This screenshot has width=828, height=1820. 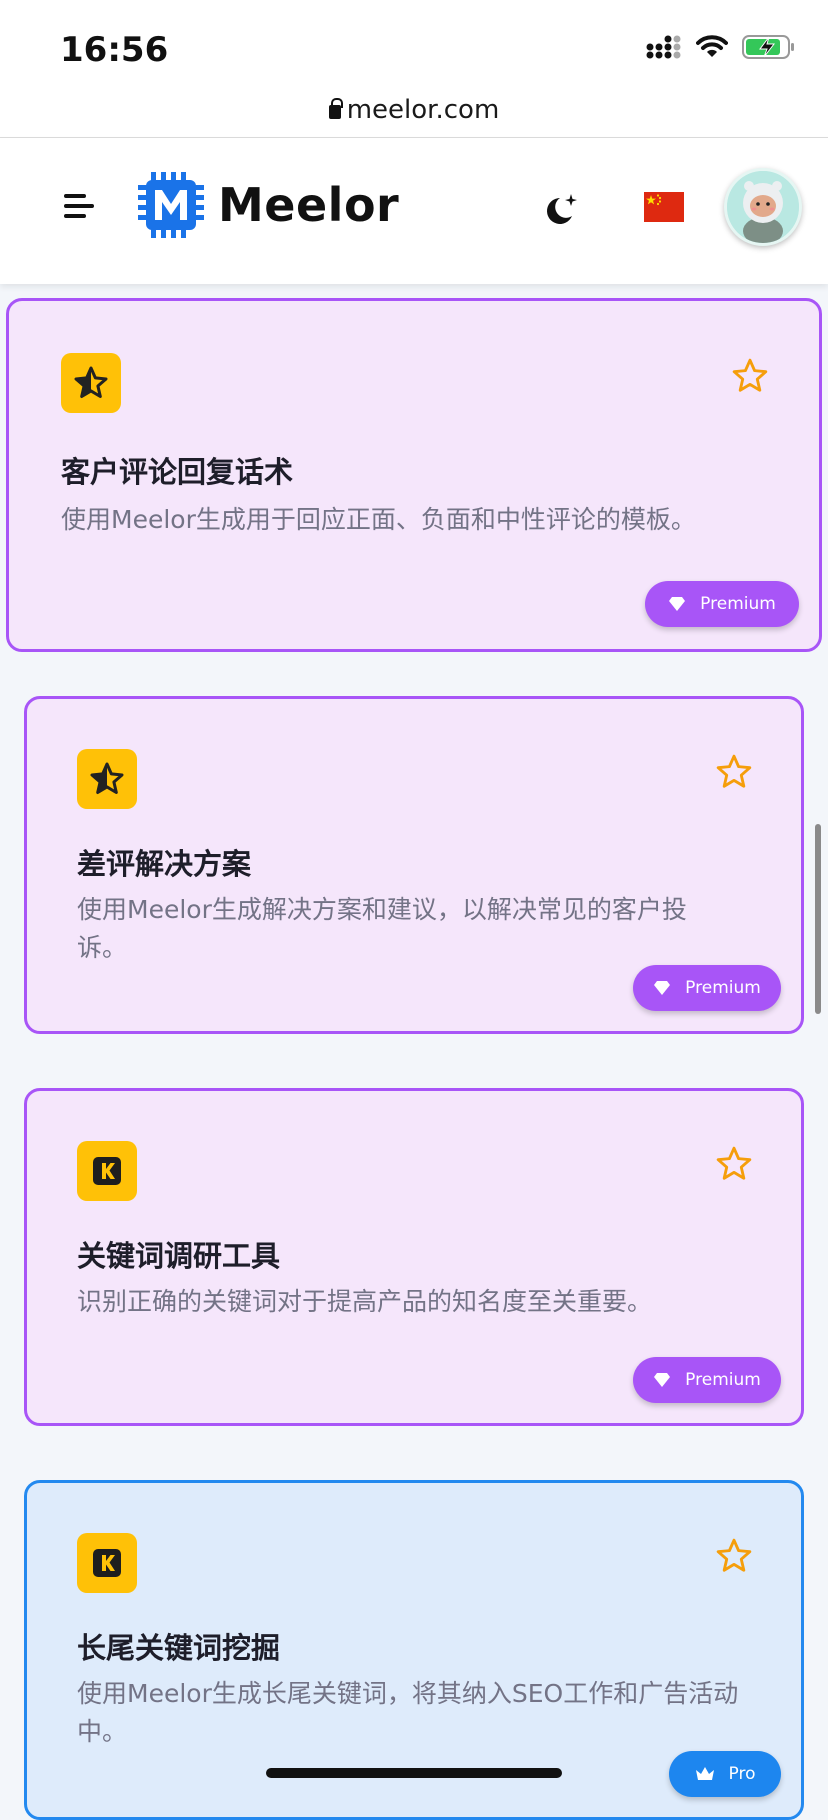 What do you see at coordinates (79, 209) in the screenshot?
I see `hamburger-menu-icon` at bounding box center [79, 209].